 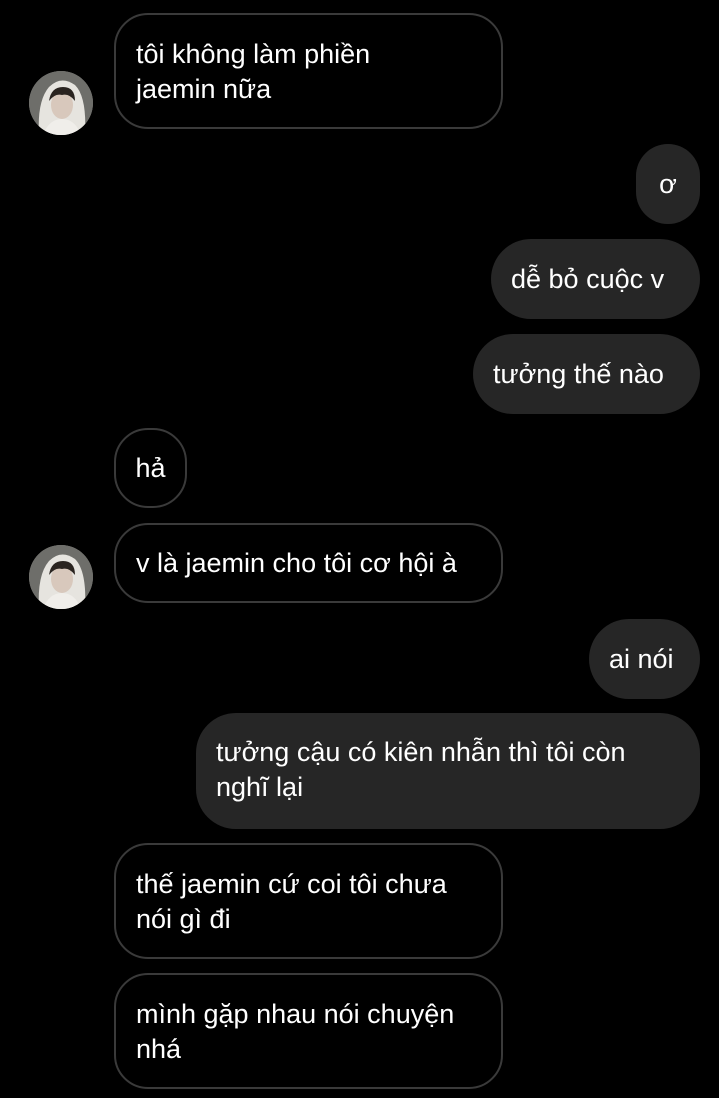 I want to click on message-bubble-outgoing: ơ, so click(x=668, y=184).